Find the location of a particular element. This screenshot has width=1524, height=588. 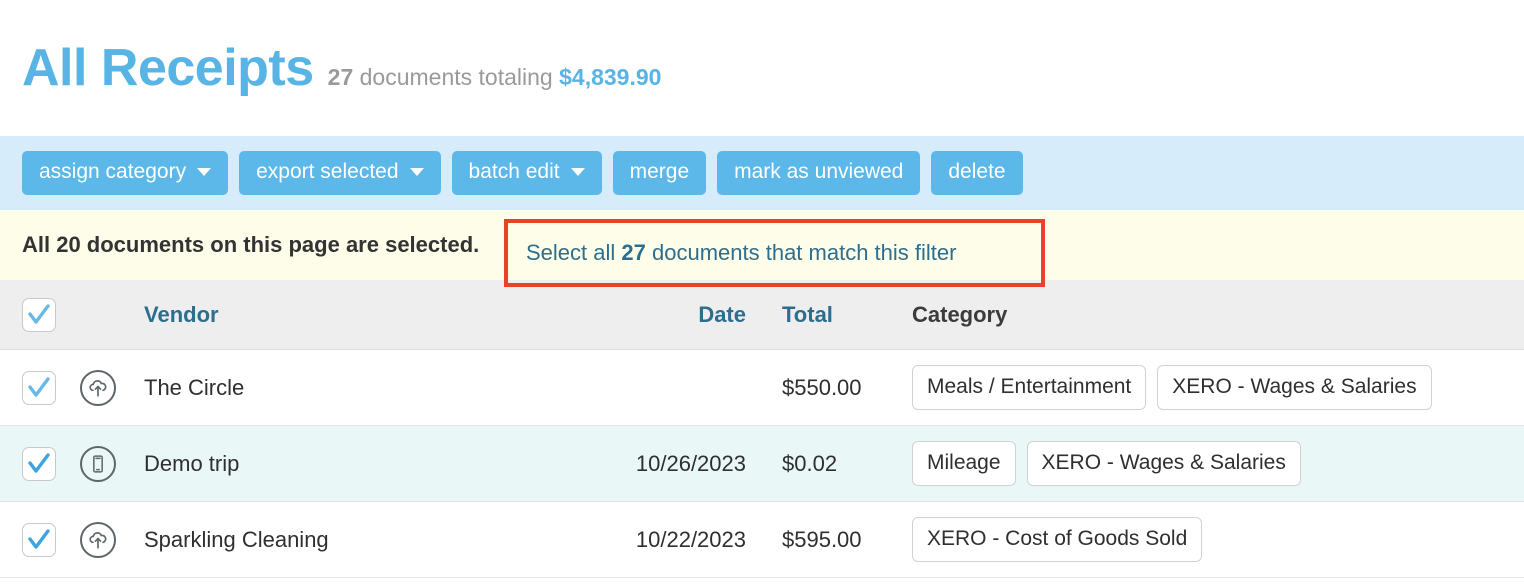

document-count: 27 is located at coordinates (340, 77).